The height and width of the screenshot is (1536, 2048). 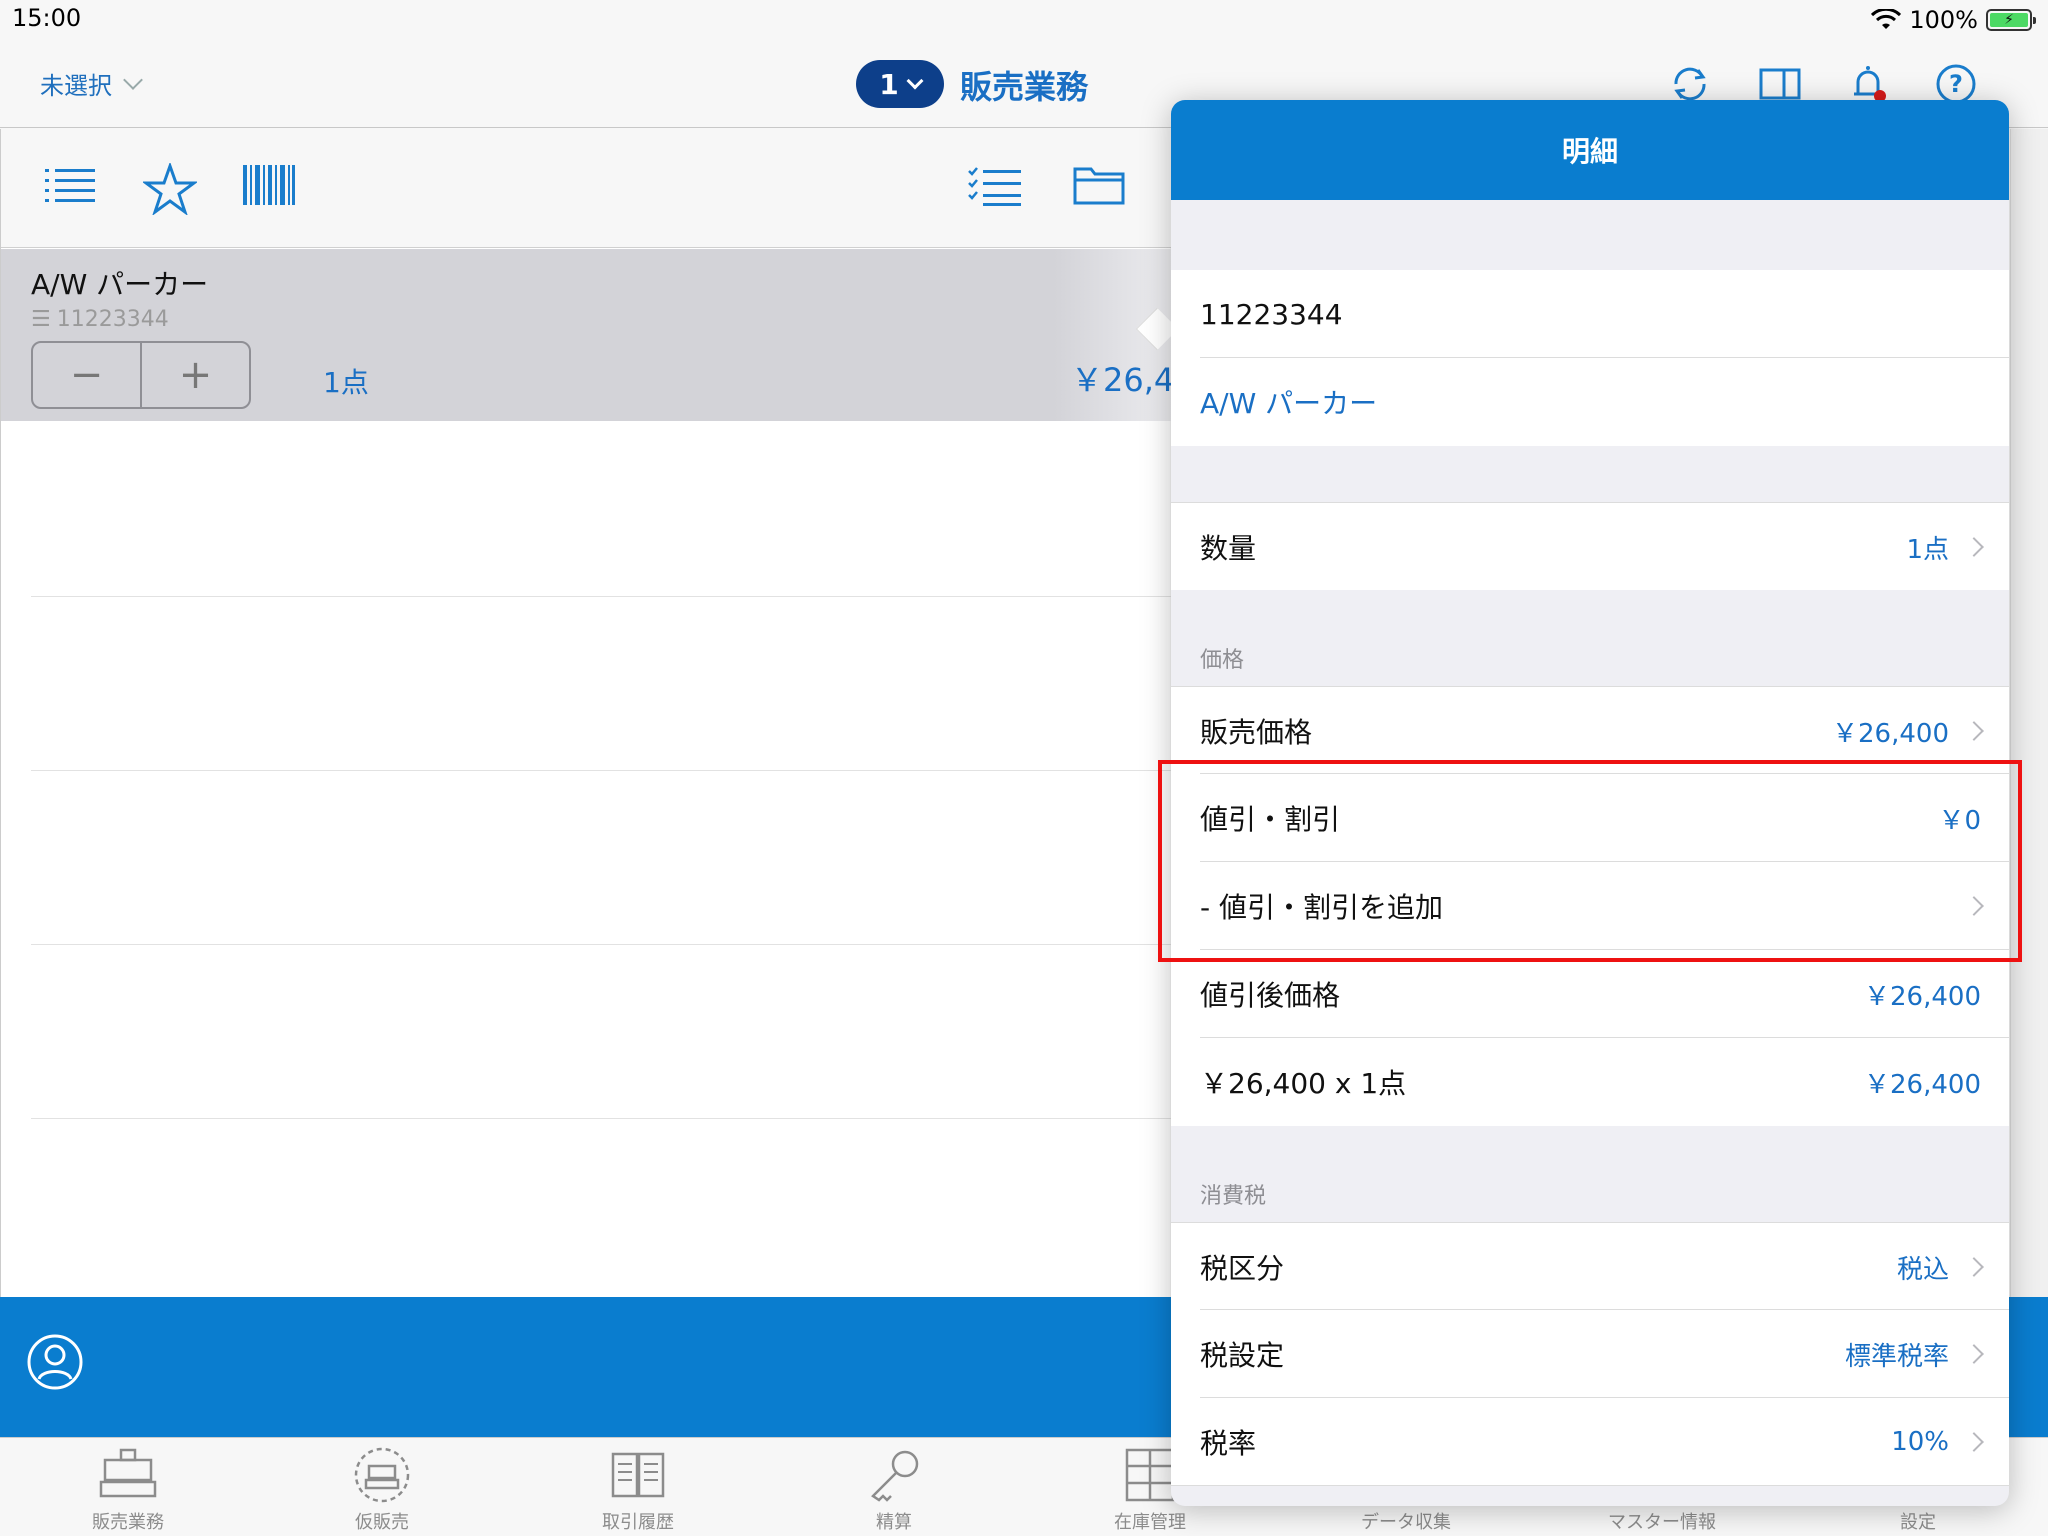 I want to click on popover-title: 明細, so click(x=1590, y=150).